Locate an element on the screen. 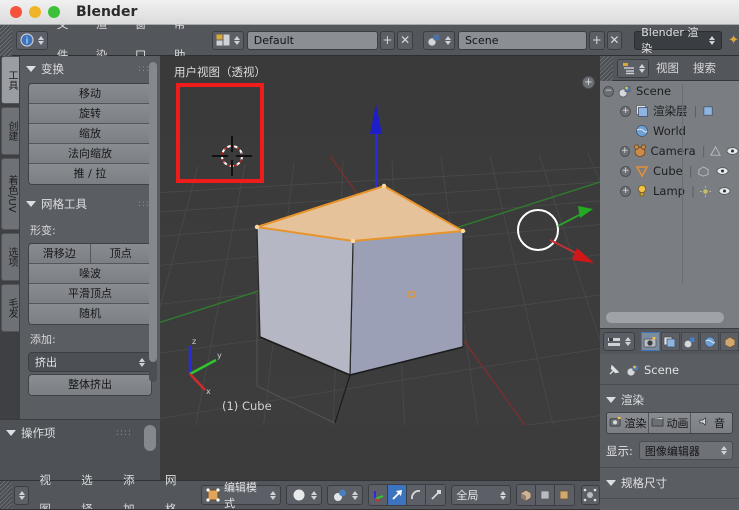 The image size is (739, 510). viewport-menu-add: 添加 is located at coordinates (134, 488).